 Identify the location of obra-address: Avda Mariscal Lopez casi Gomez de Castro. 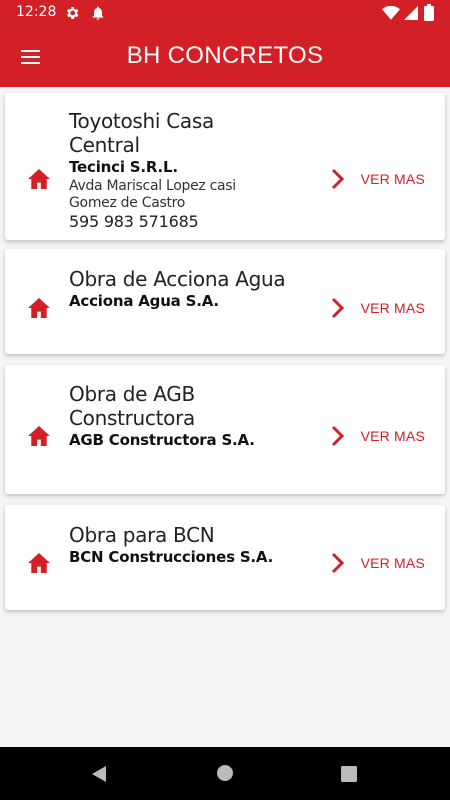
(152, 194).